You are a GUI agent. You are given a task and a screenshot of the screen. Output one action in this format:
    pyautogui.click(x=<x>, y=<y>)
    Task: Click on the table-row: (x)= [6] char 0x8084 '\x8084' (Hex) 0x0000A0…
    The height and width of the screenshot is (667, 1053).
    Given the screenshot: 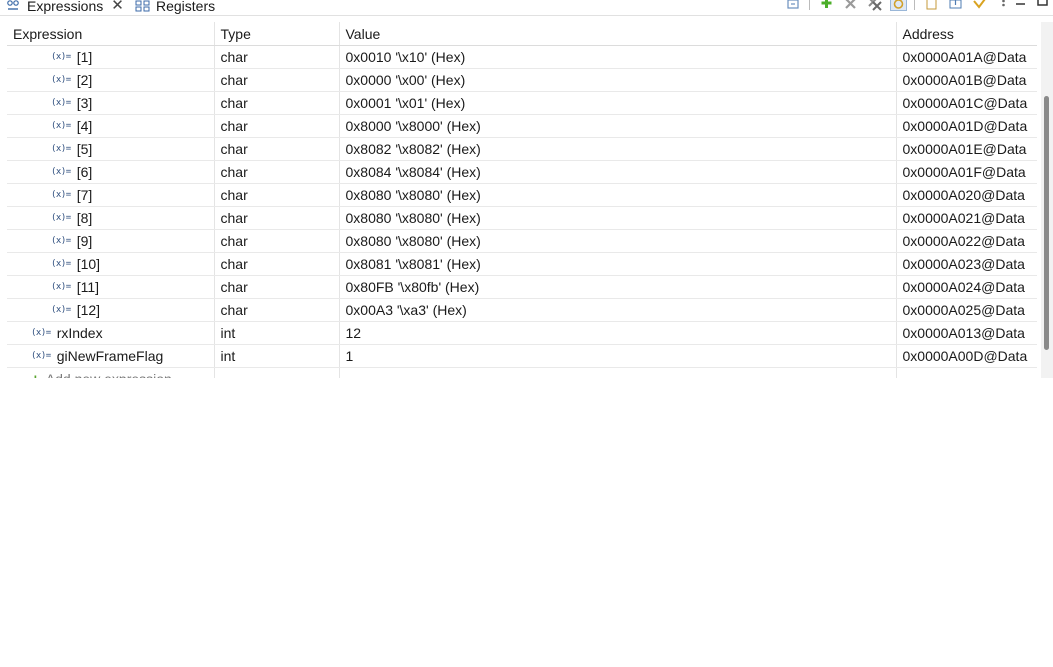 What is the action you would take?
    pyautogui.click(x=522, y=172)
    